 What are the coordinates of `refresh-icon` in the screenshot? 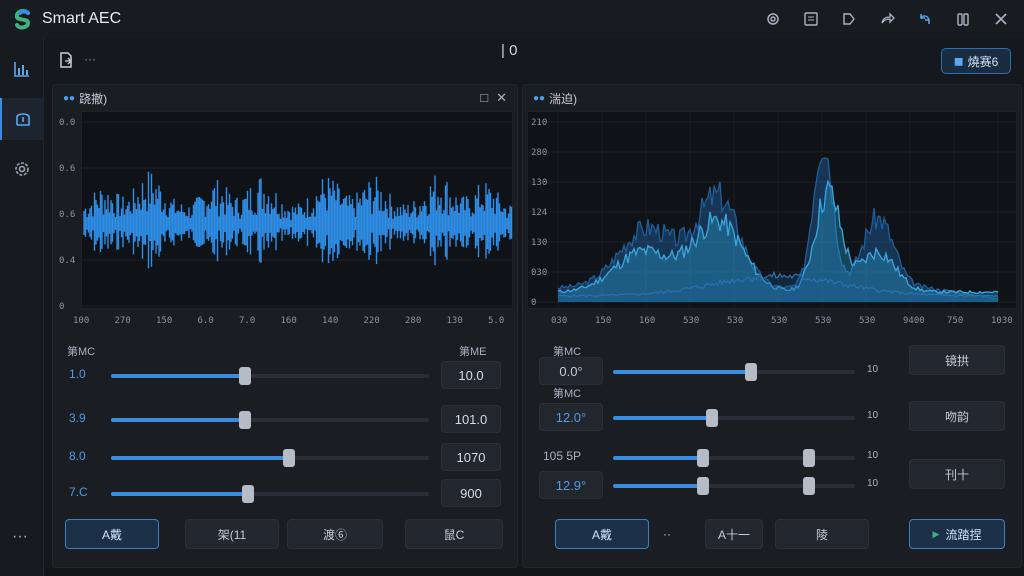 It's located at (925, 19).